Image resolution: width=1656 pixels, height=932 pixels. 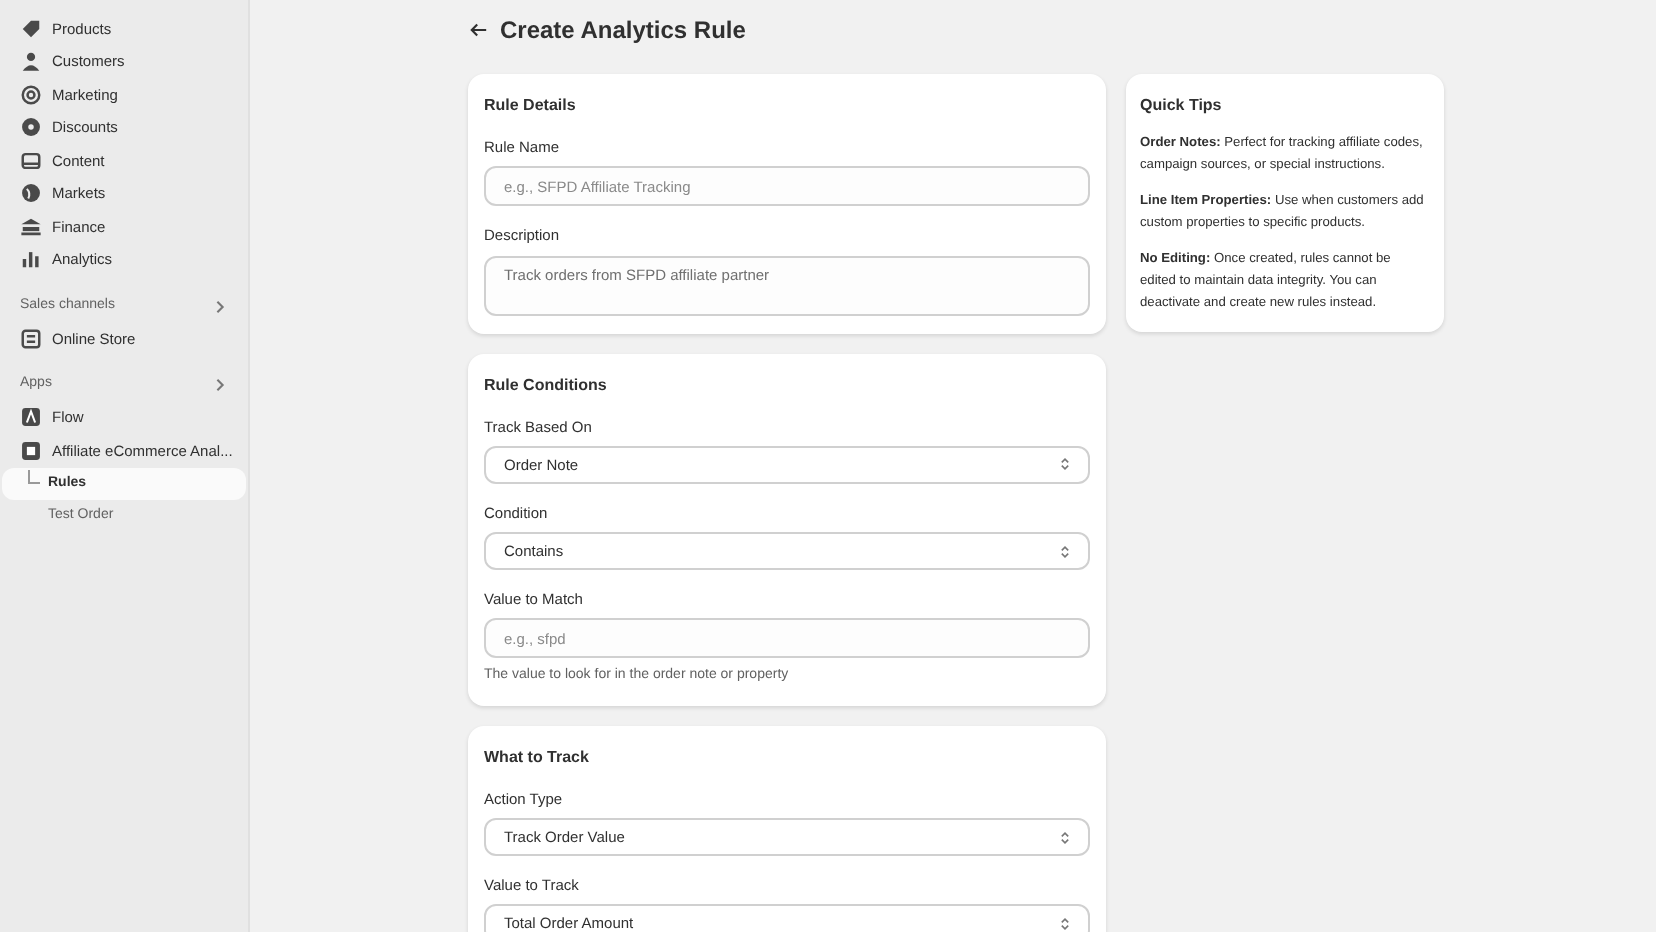 I want to click on tree-connector-icon, so click(x=34, y=477).